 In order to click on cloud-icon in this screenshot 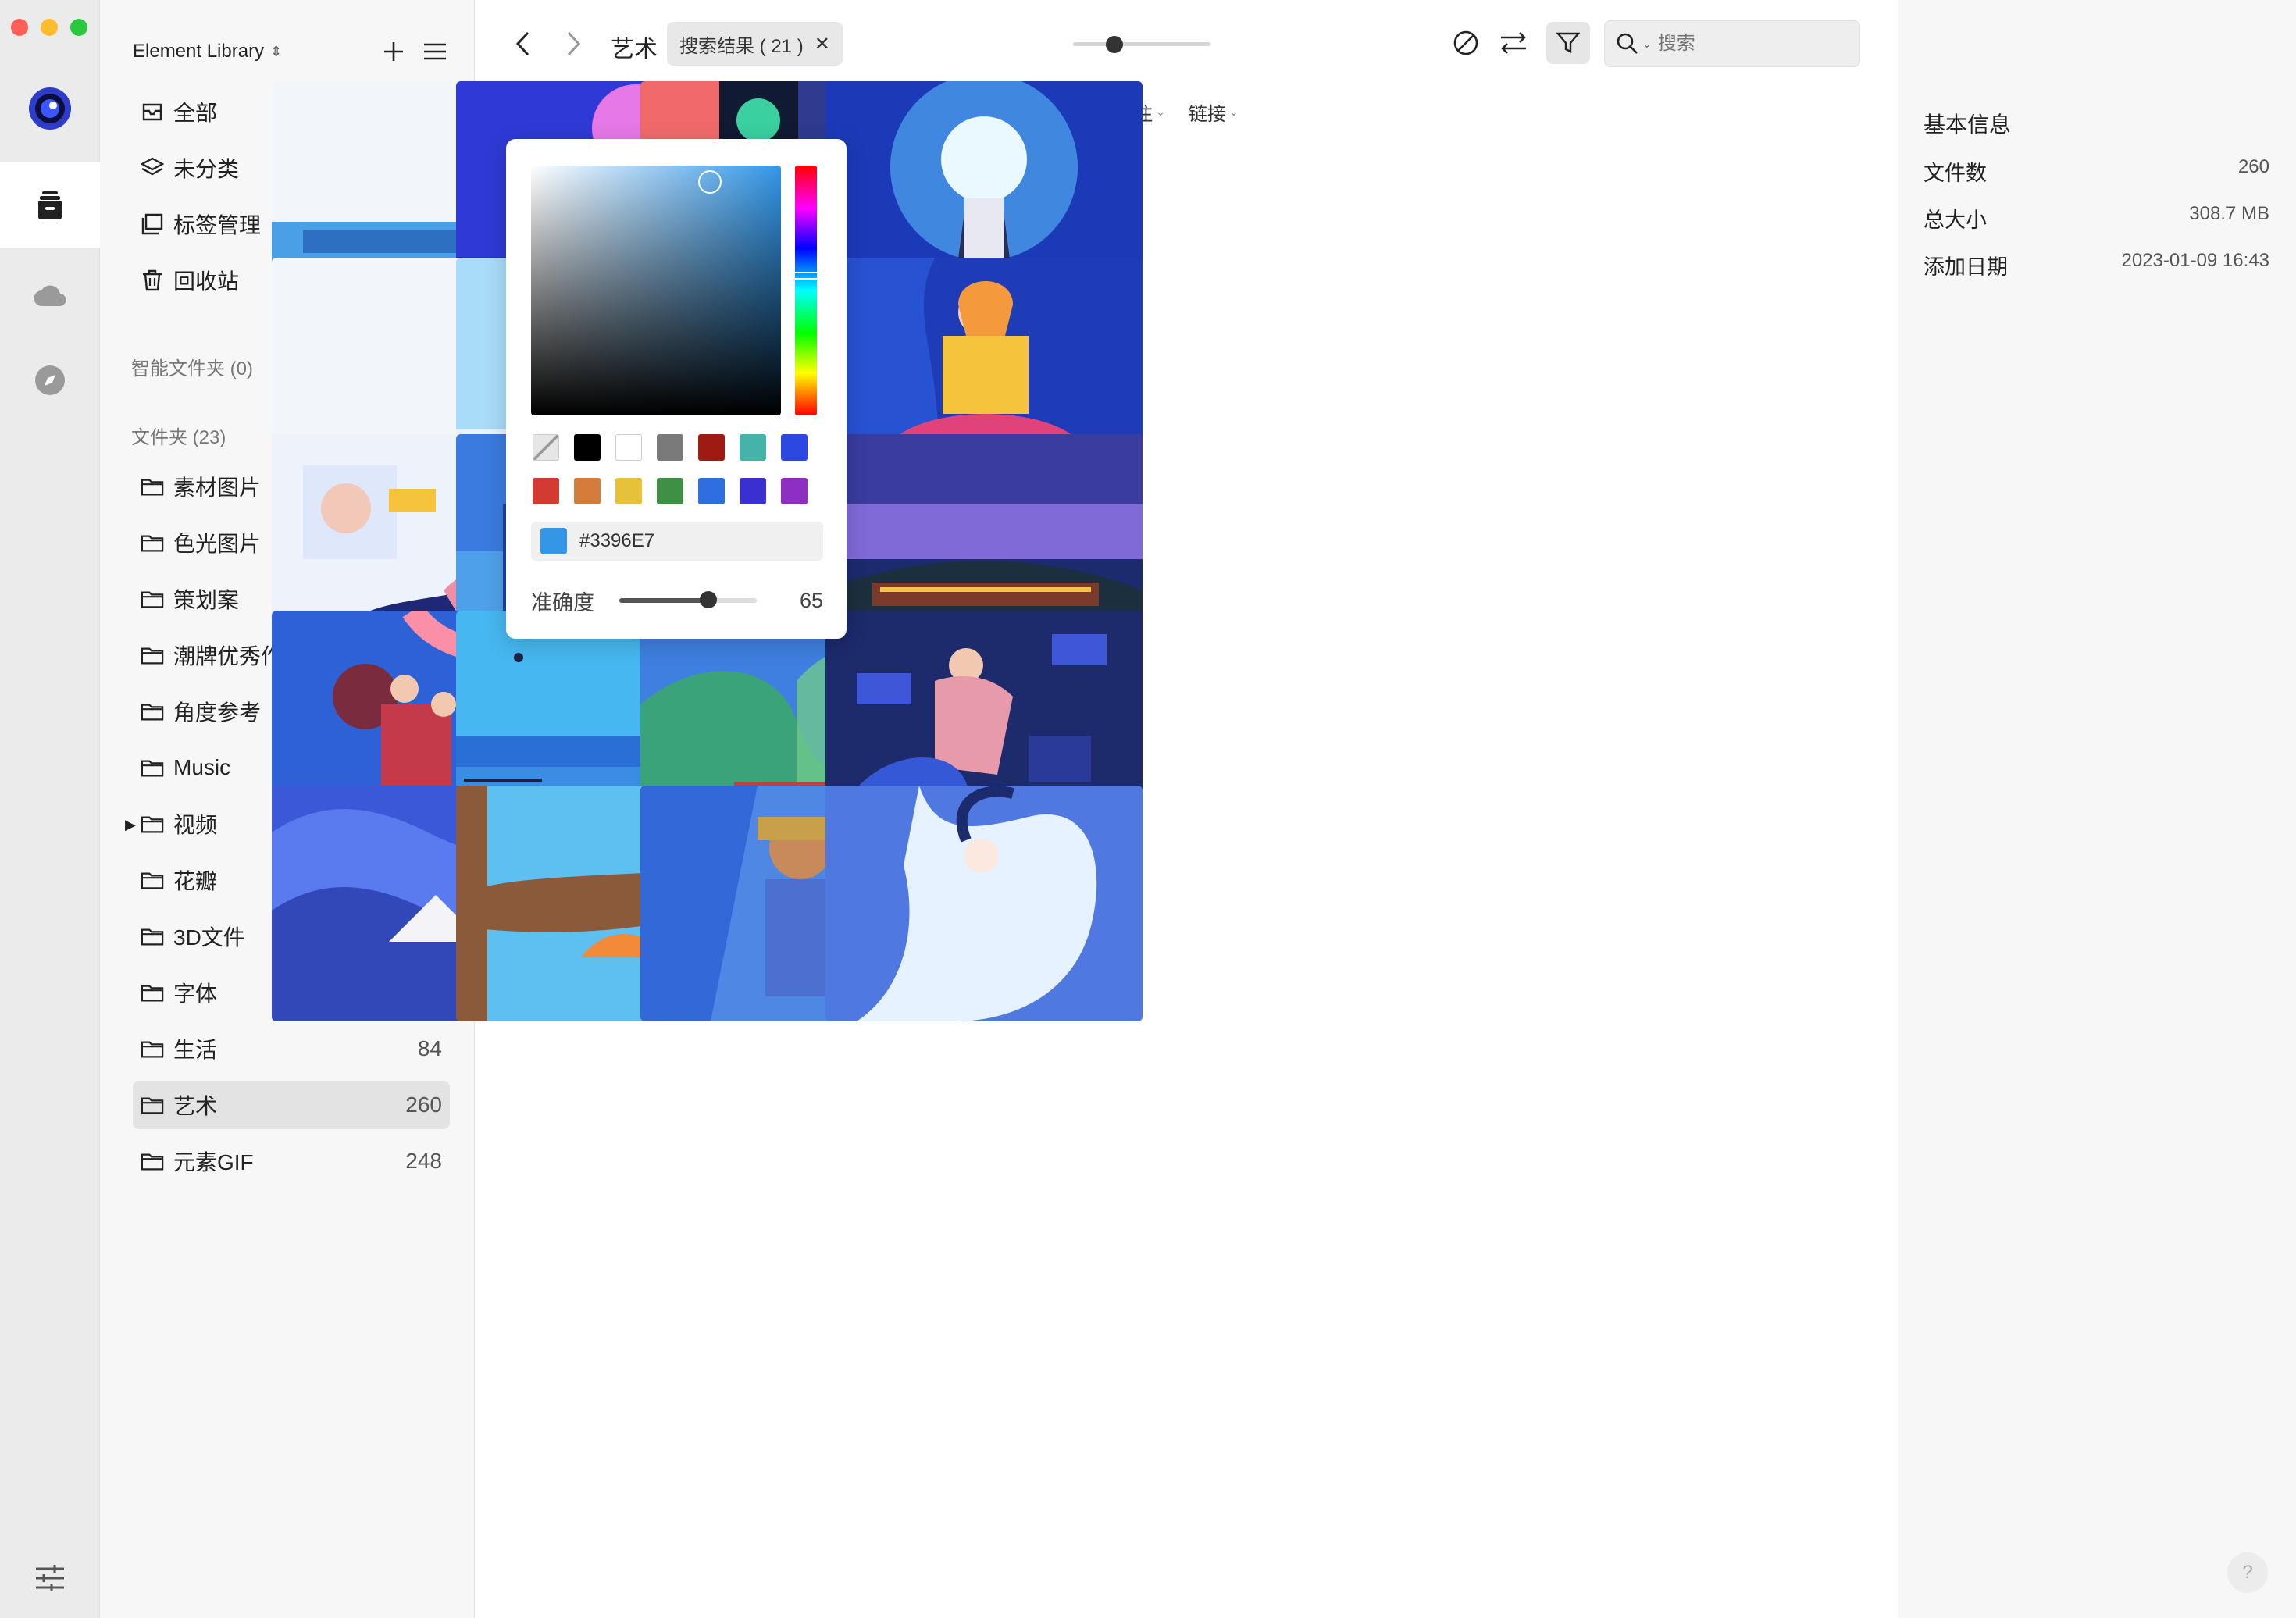, I will do `click(50, 294)`.